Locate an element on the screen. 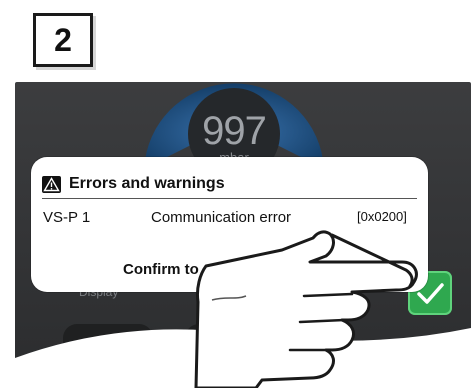 Image resolution: width=471 pixels, height=388 pixels. step-number-badge: 2 is located at coordinates (63, 40).